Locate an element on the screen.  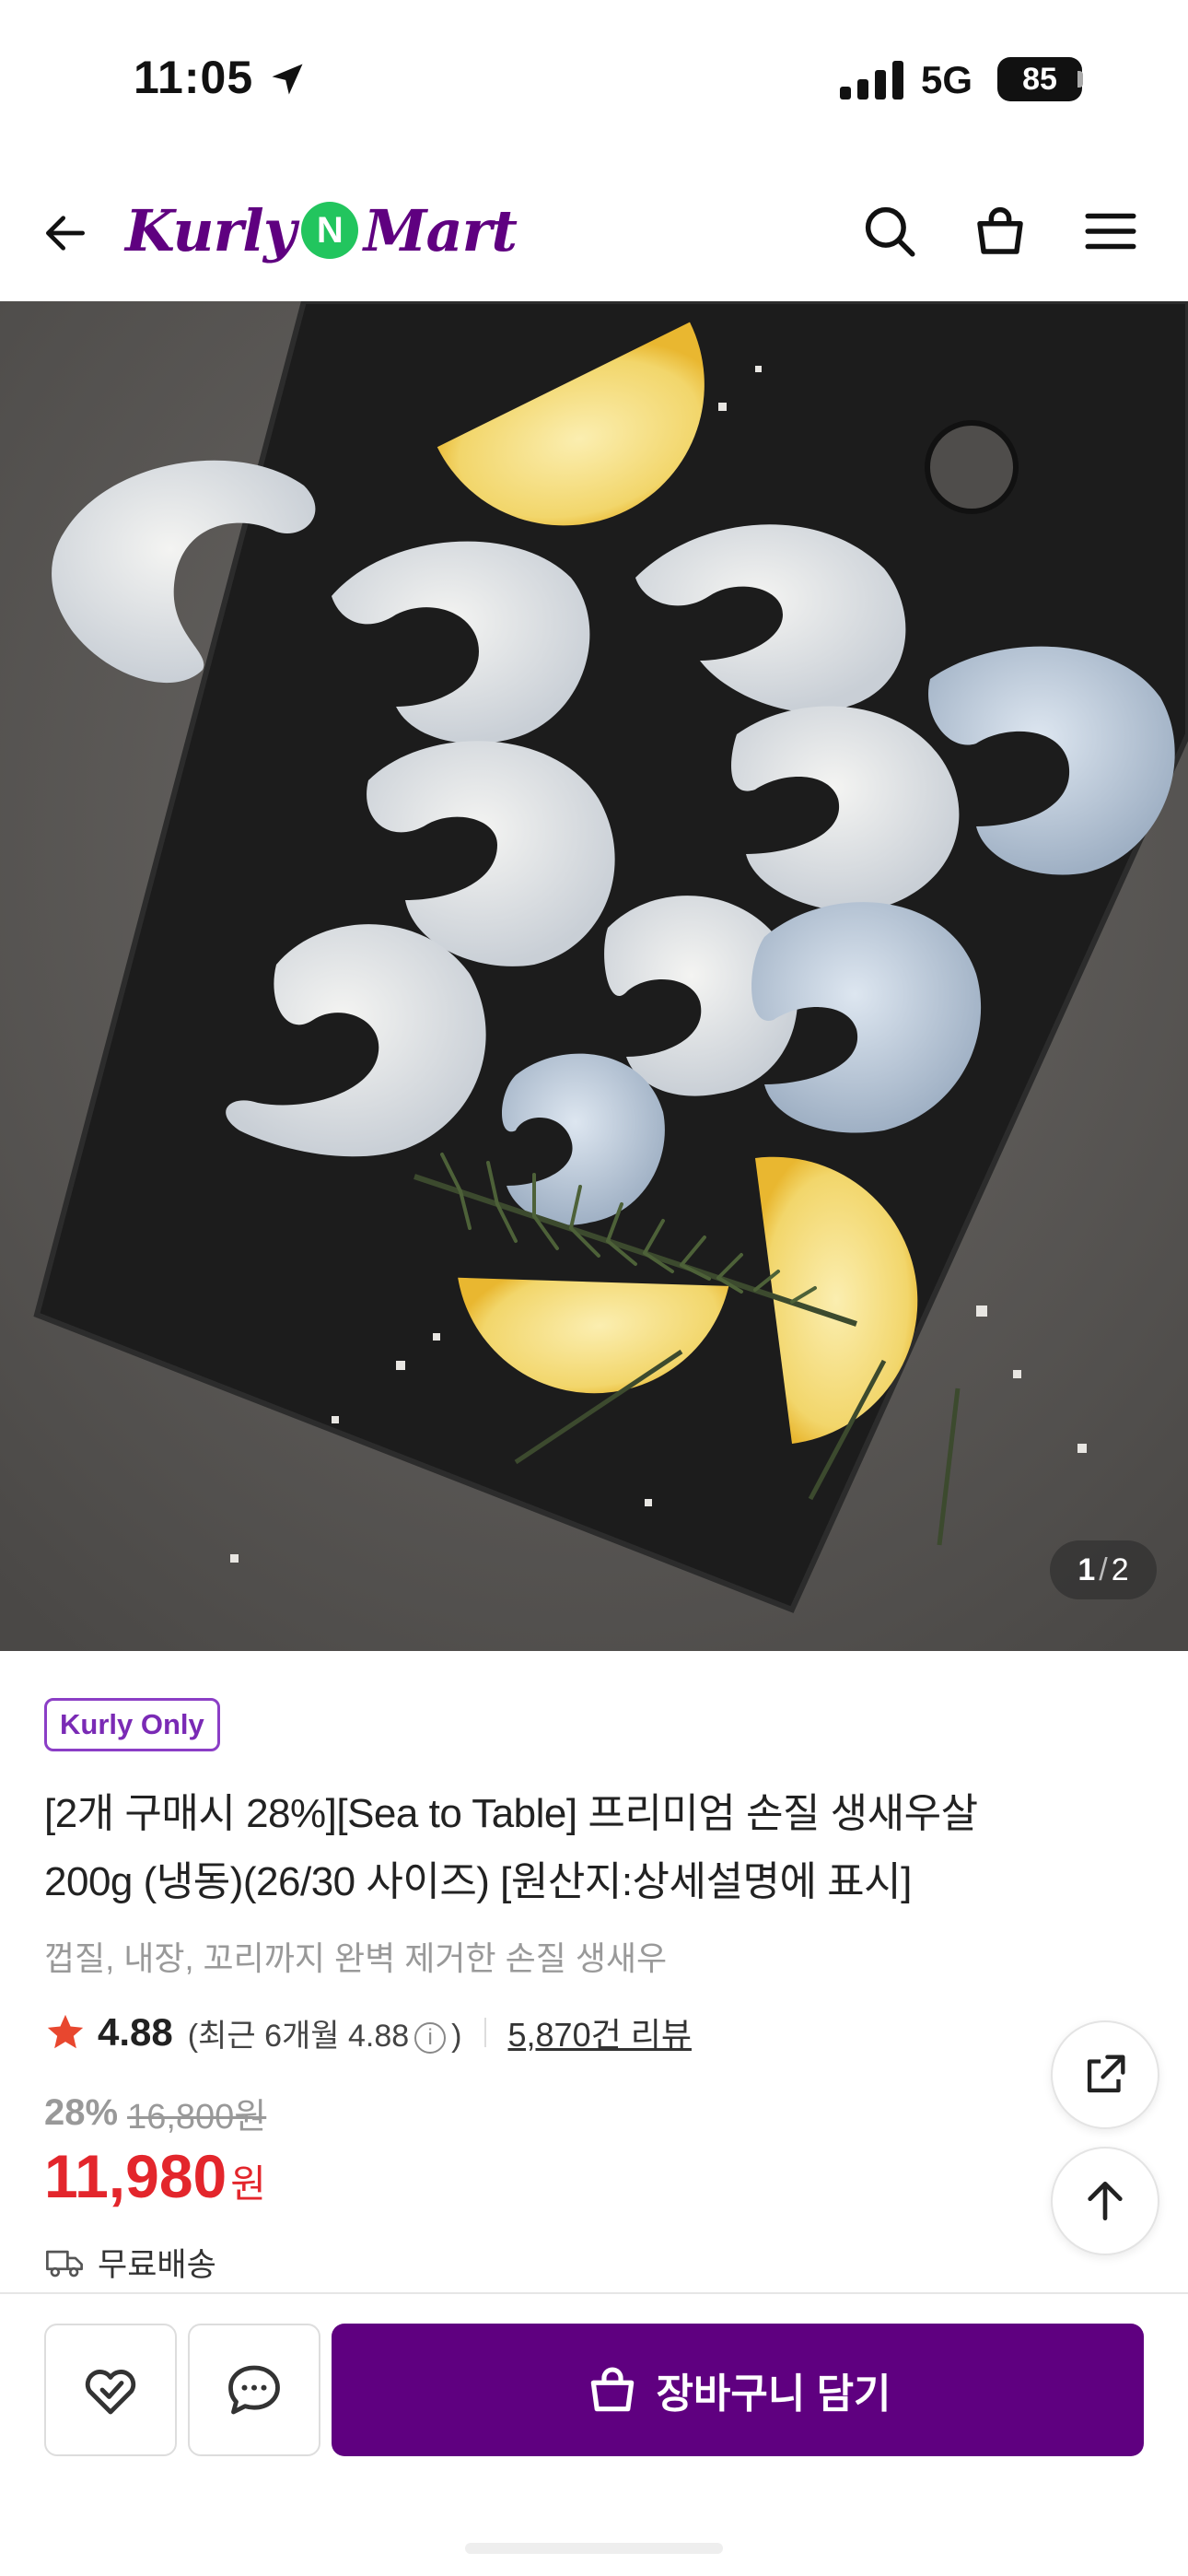
chat-bubble-icon is located at coordinates (254, 2390).